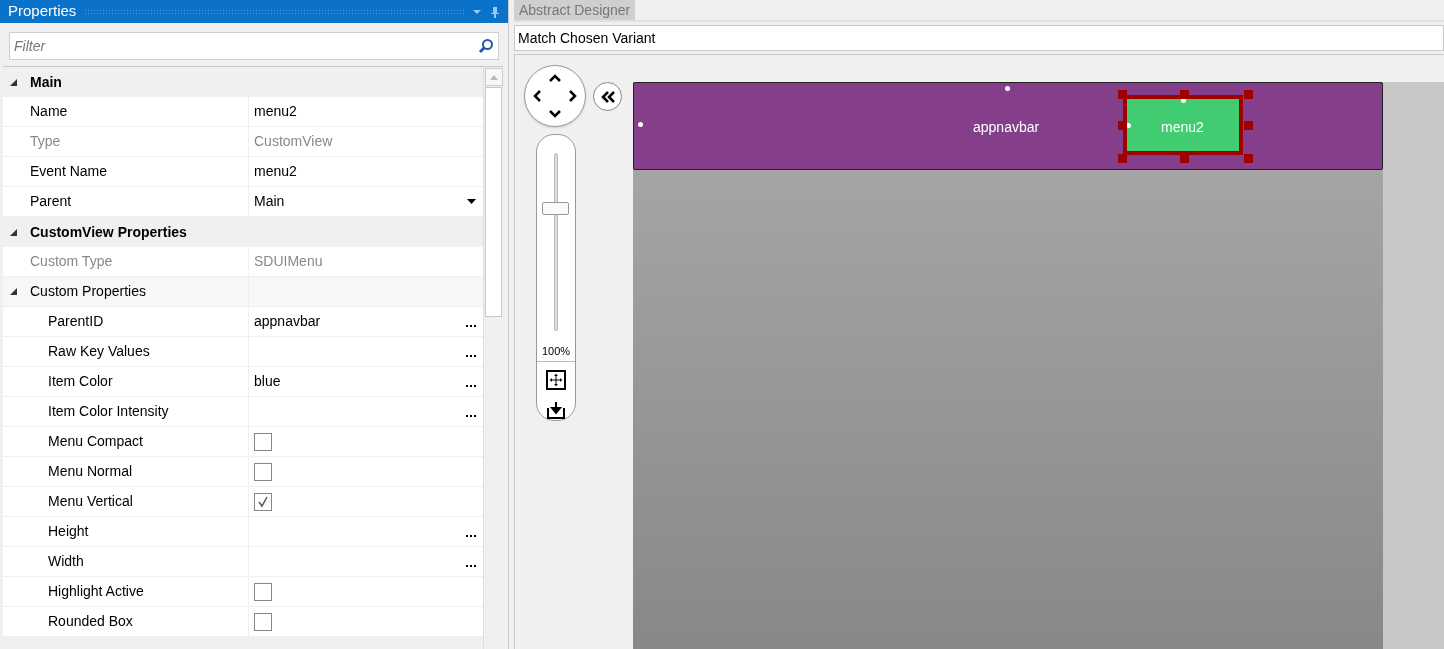  What do you see at coordinates (90, 471) in the screenshot?
I see `property-label: Menu Normal` at bounding box center [90, 471].